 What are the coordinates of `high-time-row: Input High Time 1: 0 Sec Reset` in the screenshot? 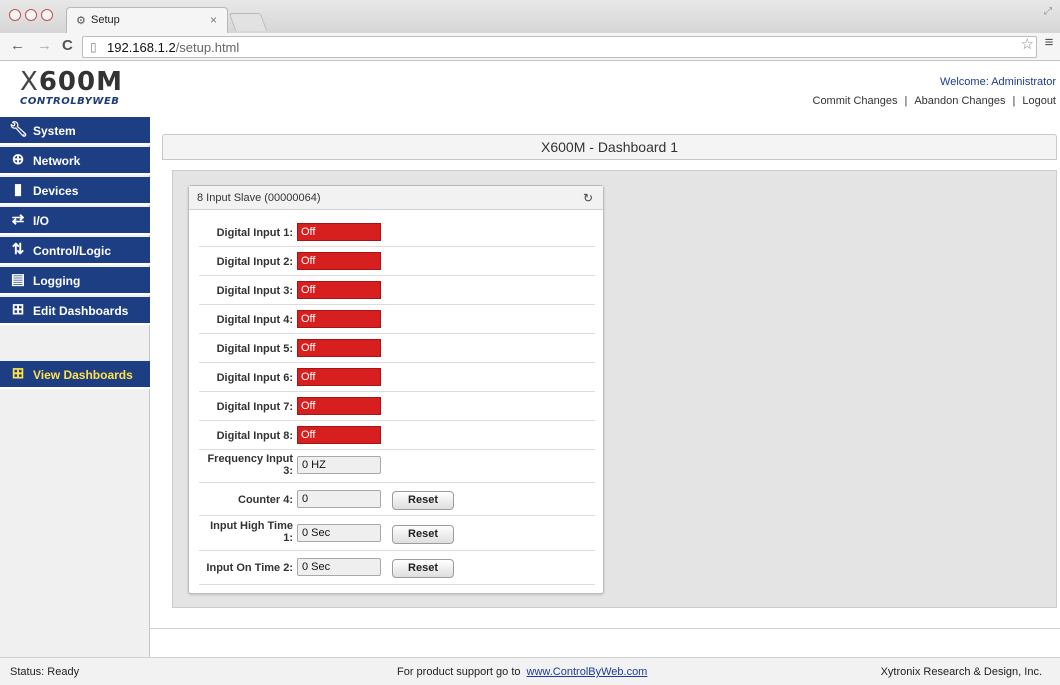 It's located at (397, 533).